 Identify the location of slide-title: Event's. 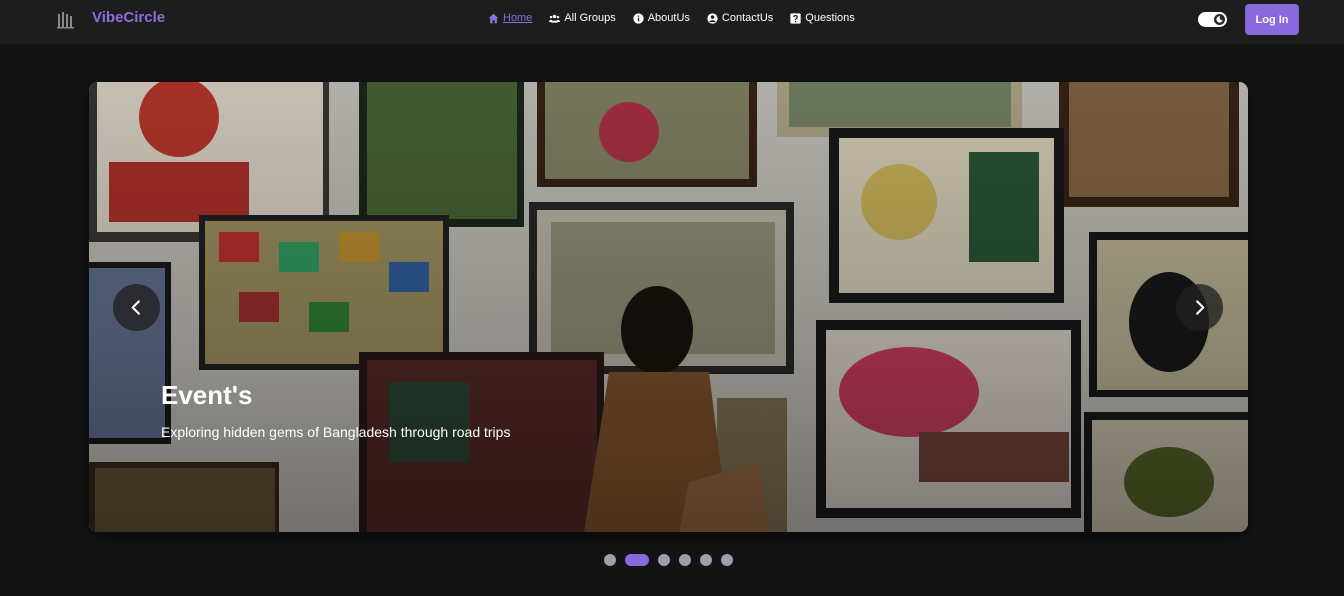
(207, 395).